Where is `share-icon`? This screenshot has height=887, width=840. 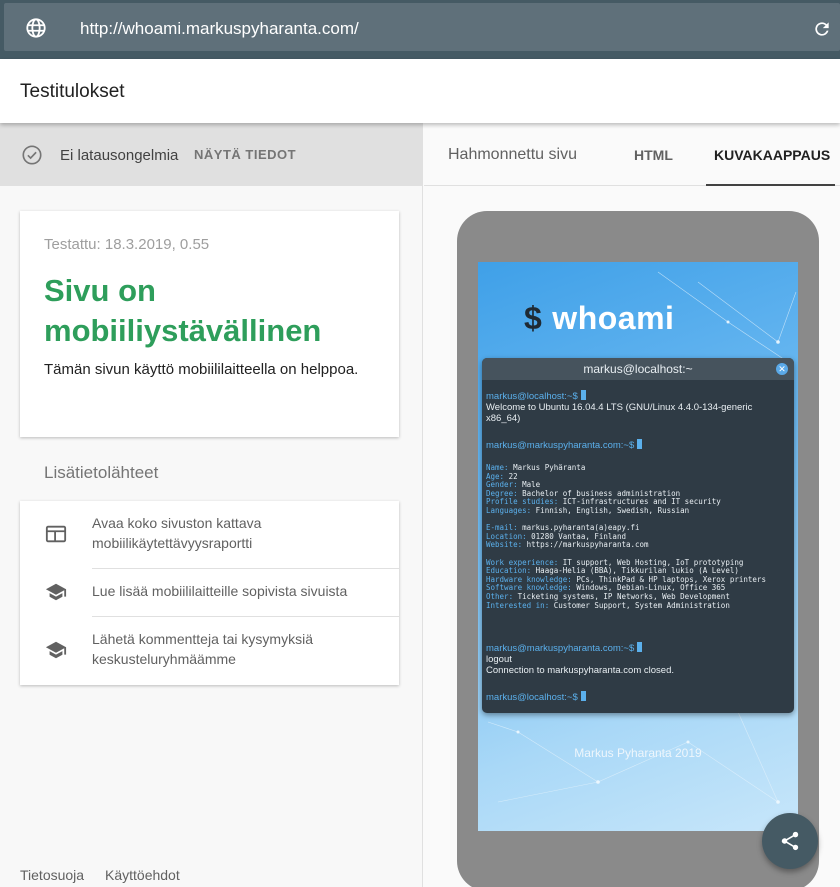 share-icon is located at coordinates (790, 841).